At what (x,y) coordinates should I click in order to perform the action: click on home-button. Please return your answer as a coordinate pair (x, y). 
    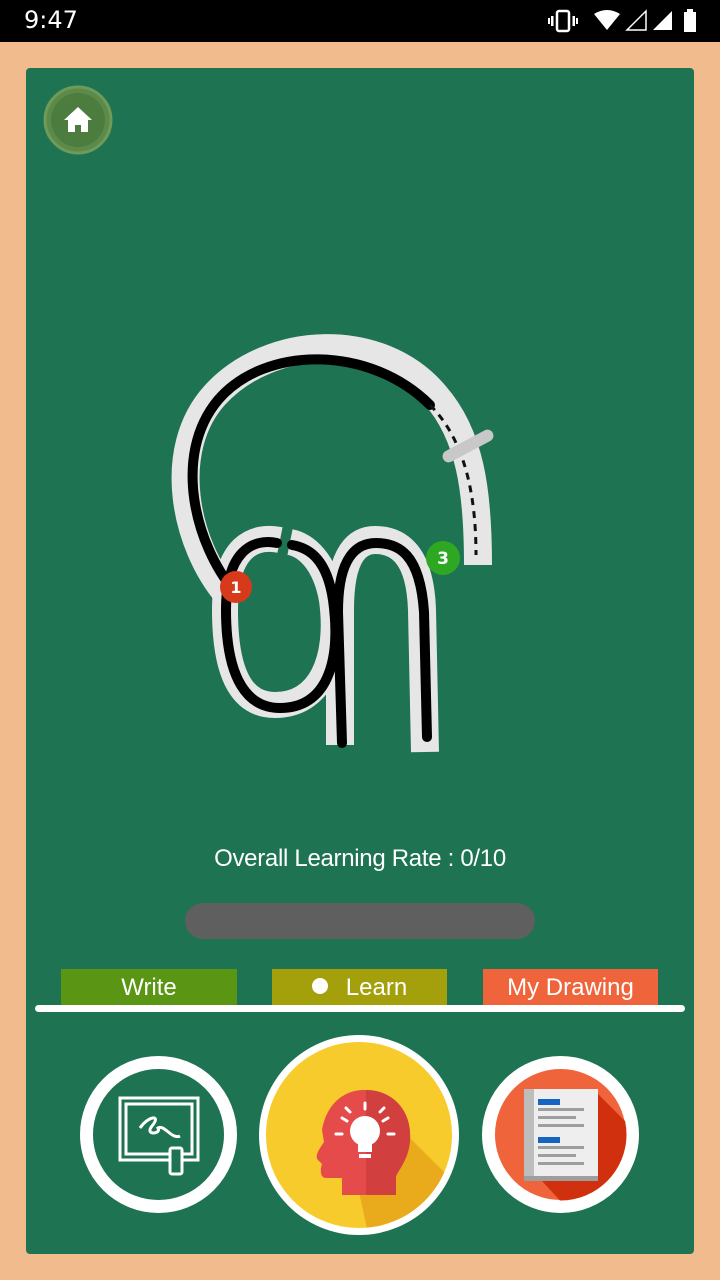
    Looking at the image, I should click on (78, 120).